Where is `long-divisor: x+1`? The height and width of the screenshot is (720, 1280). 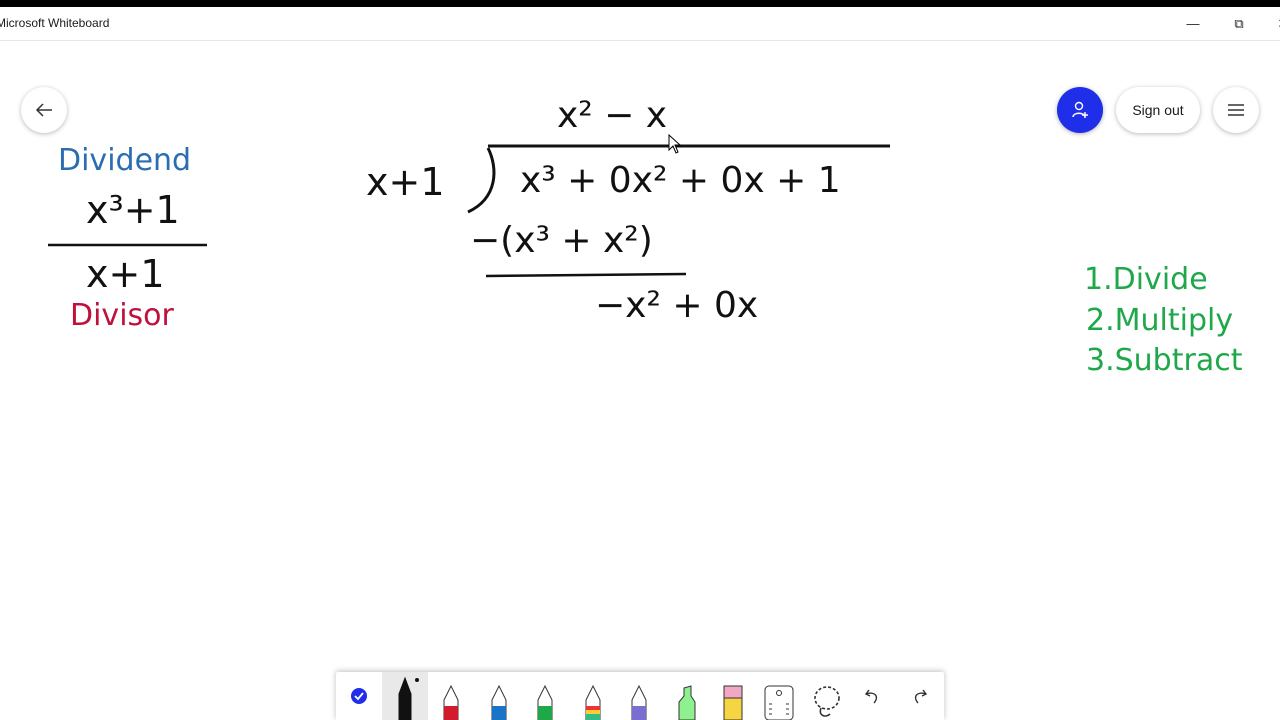
long-divisor: x+1 is located at coordinates (405, 182).